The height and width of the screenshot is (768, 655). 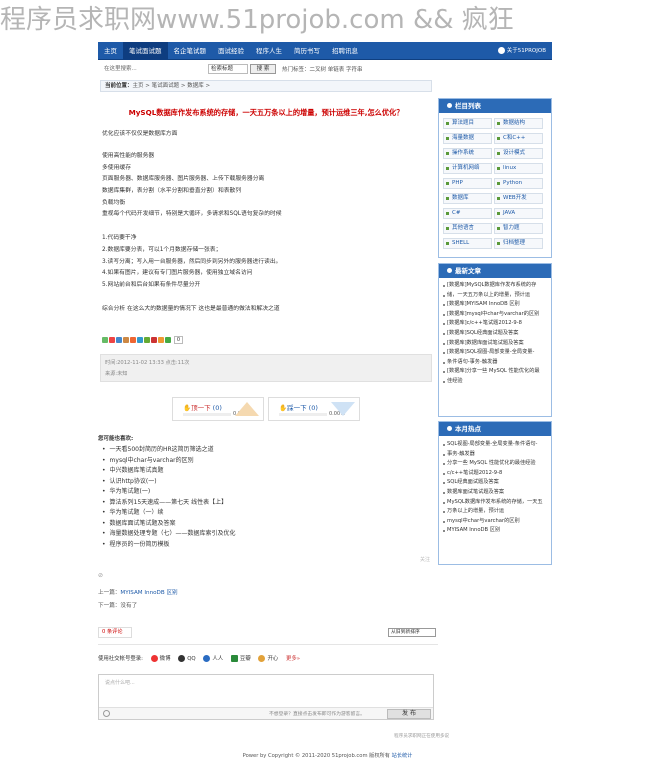 I want to click on service-renren: 人人, so click(x=217, y=659).